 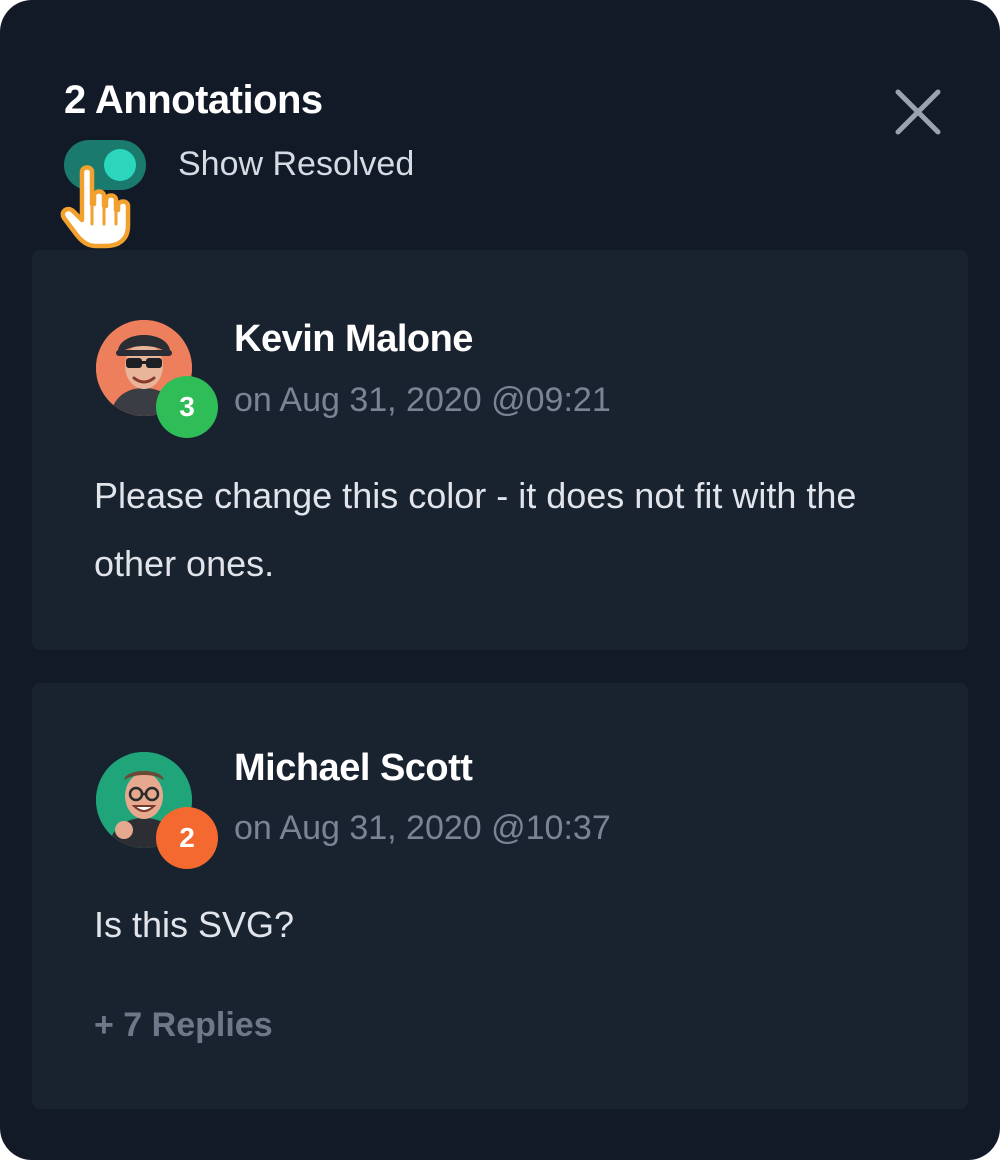 What do you see at coordinates (193, 100) in the screenshot?
I see `panel-title: 2 Annotations` at bounding box center [193, 100].